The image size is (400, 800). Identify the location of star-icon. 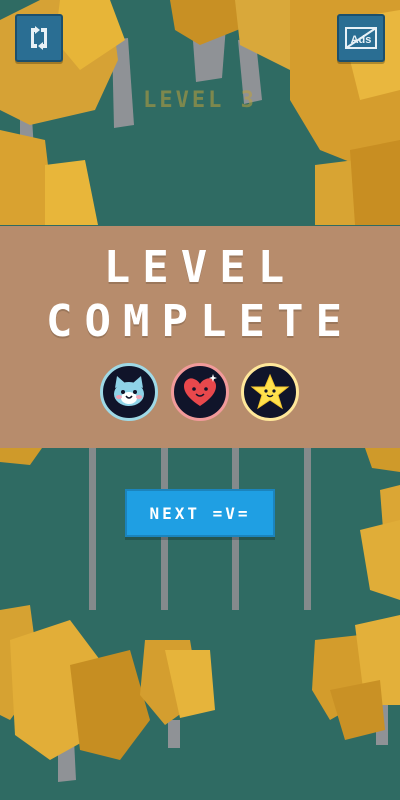
(270, 391).